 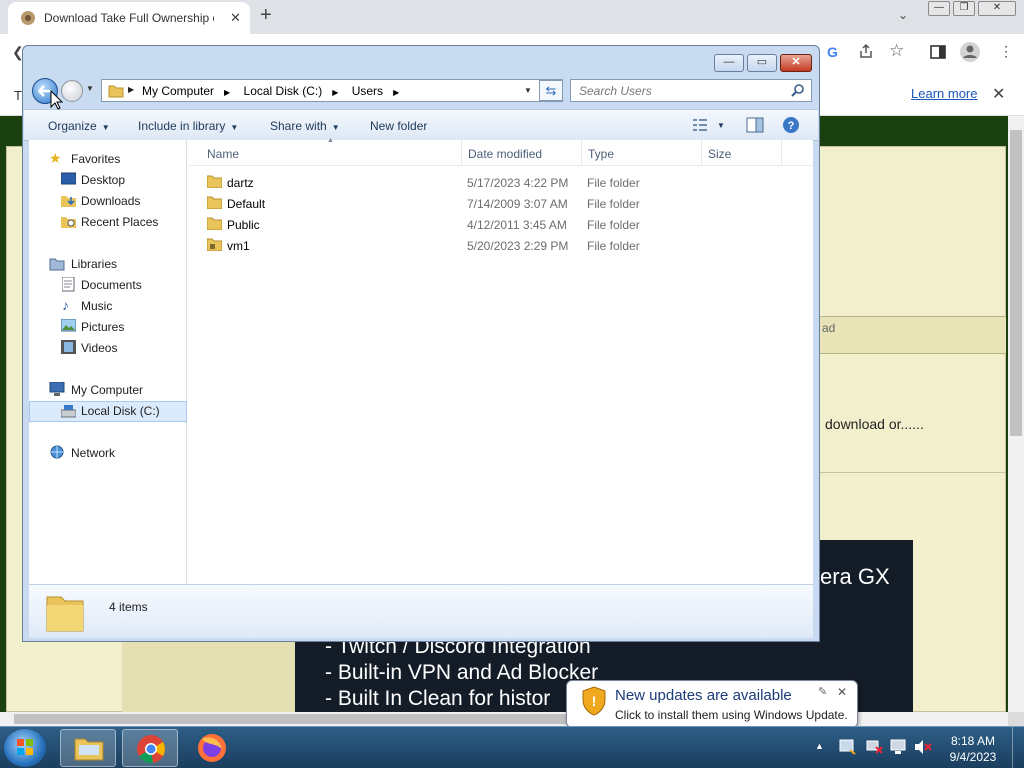 I want to click on nav-network: Network, so click(x=108, y=453).